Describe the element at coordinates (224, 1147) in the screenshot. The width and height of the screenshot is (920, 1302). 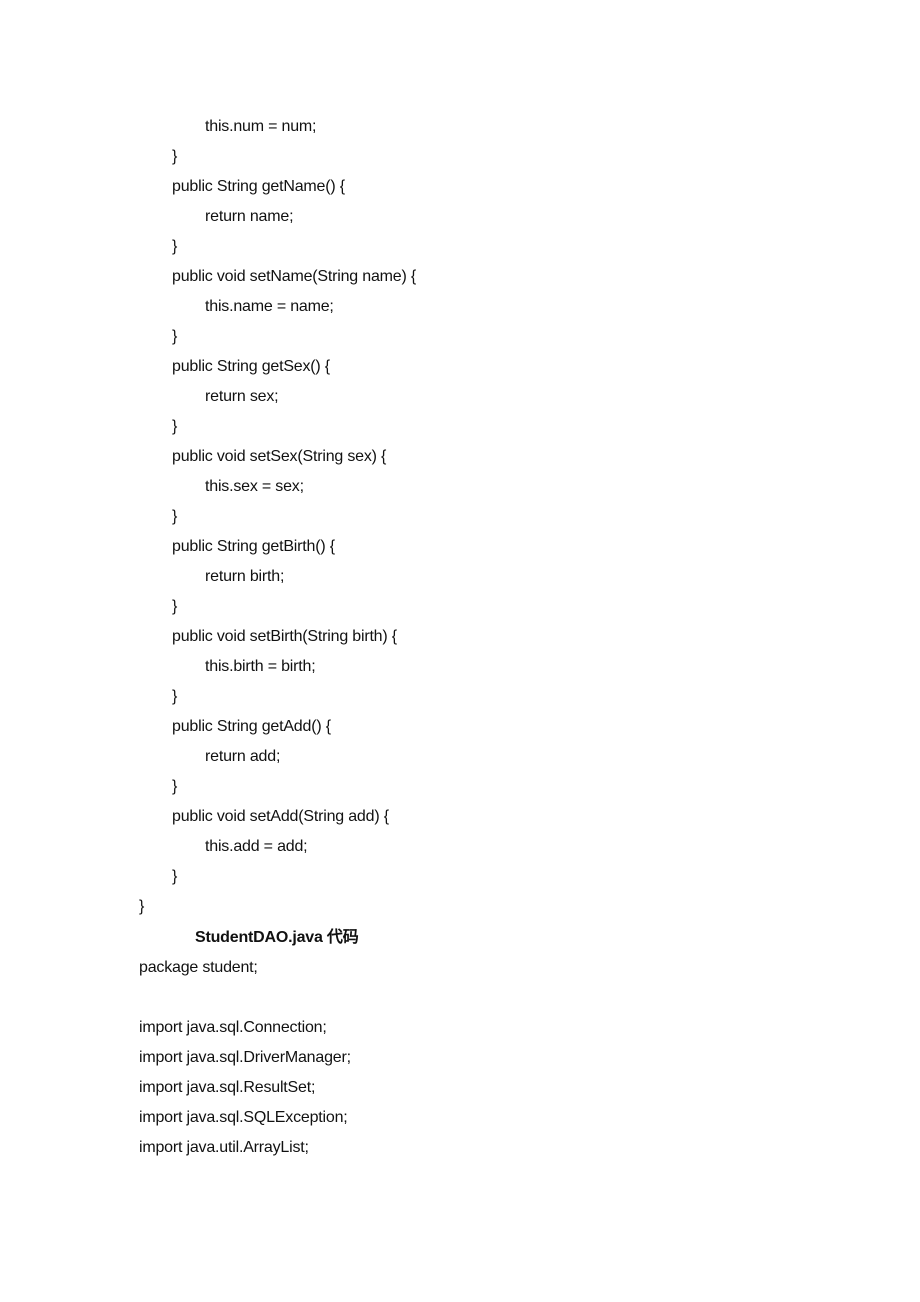
I see `code-line: import java.util.ArrayList;` at that location.